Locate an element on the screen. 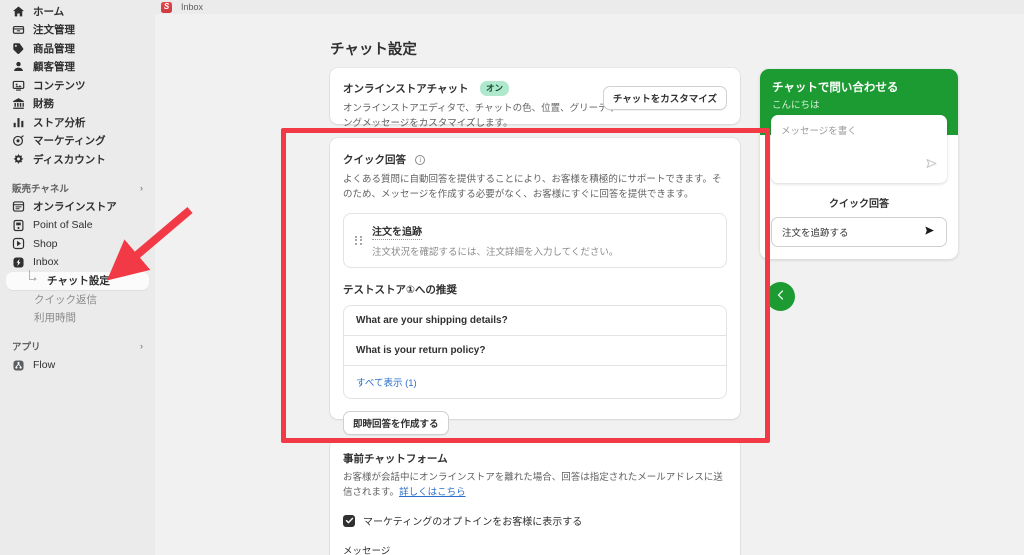 The image size is (1024, 555). chat-preview-title: チャットで問い合わせる is located at coordinates (835, 88).